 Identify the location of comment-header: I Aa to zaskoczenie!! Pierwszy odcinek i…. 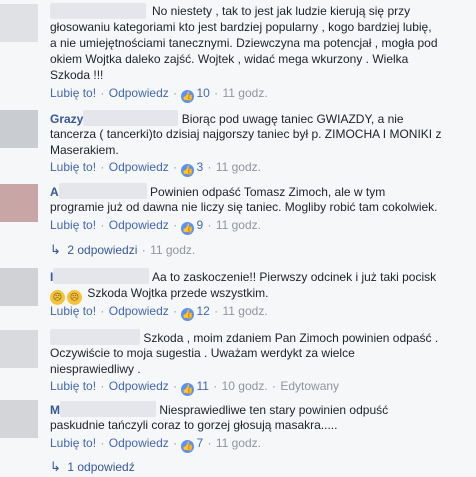
(243, 276).